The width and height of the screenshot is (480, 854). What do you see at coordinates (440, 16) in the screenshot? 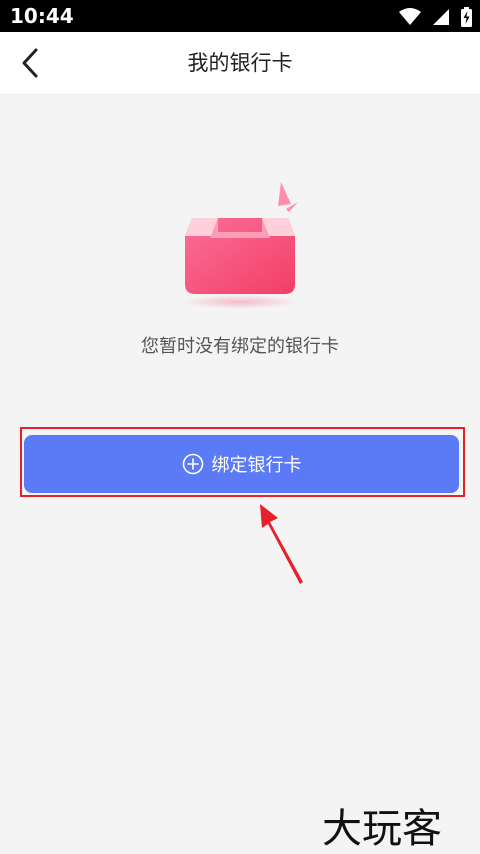
I see `cell-signal-icon` at bounding box center [440, 16].